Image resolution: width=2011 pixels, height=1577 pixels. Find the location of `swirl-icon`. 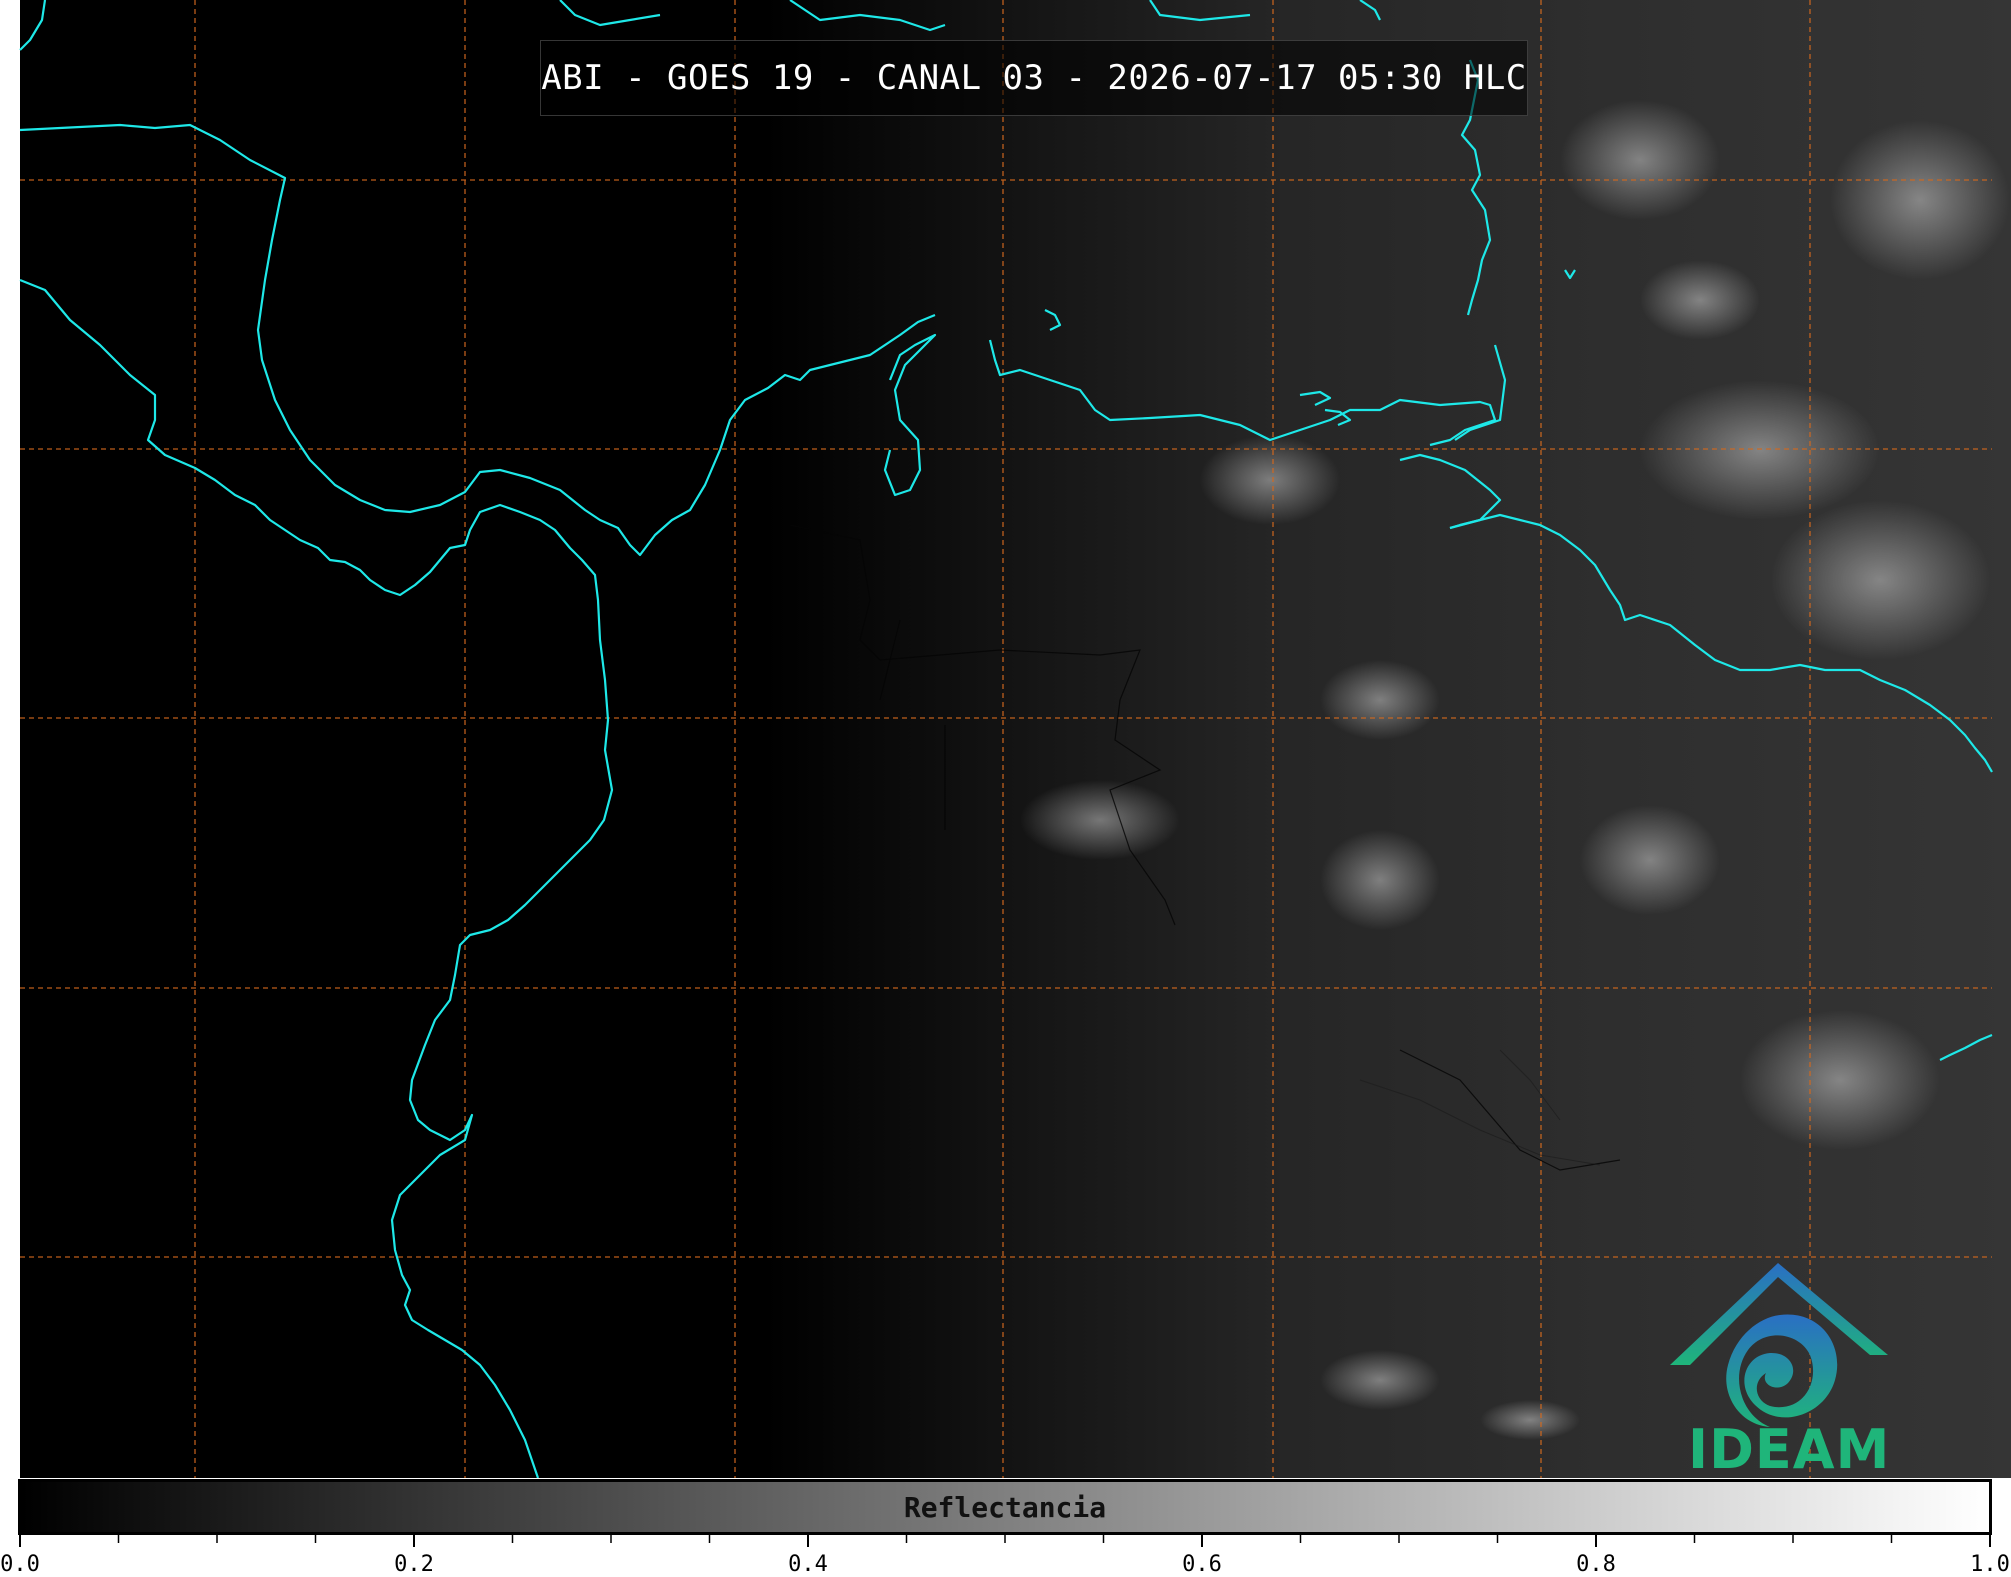

swirl-icon is located at coordinates (1782, 1370).